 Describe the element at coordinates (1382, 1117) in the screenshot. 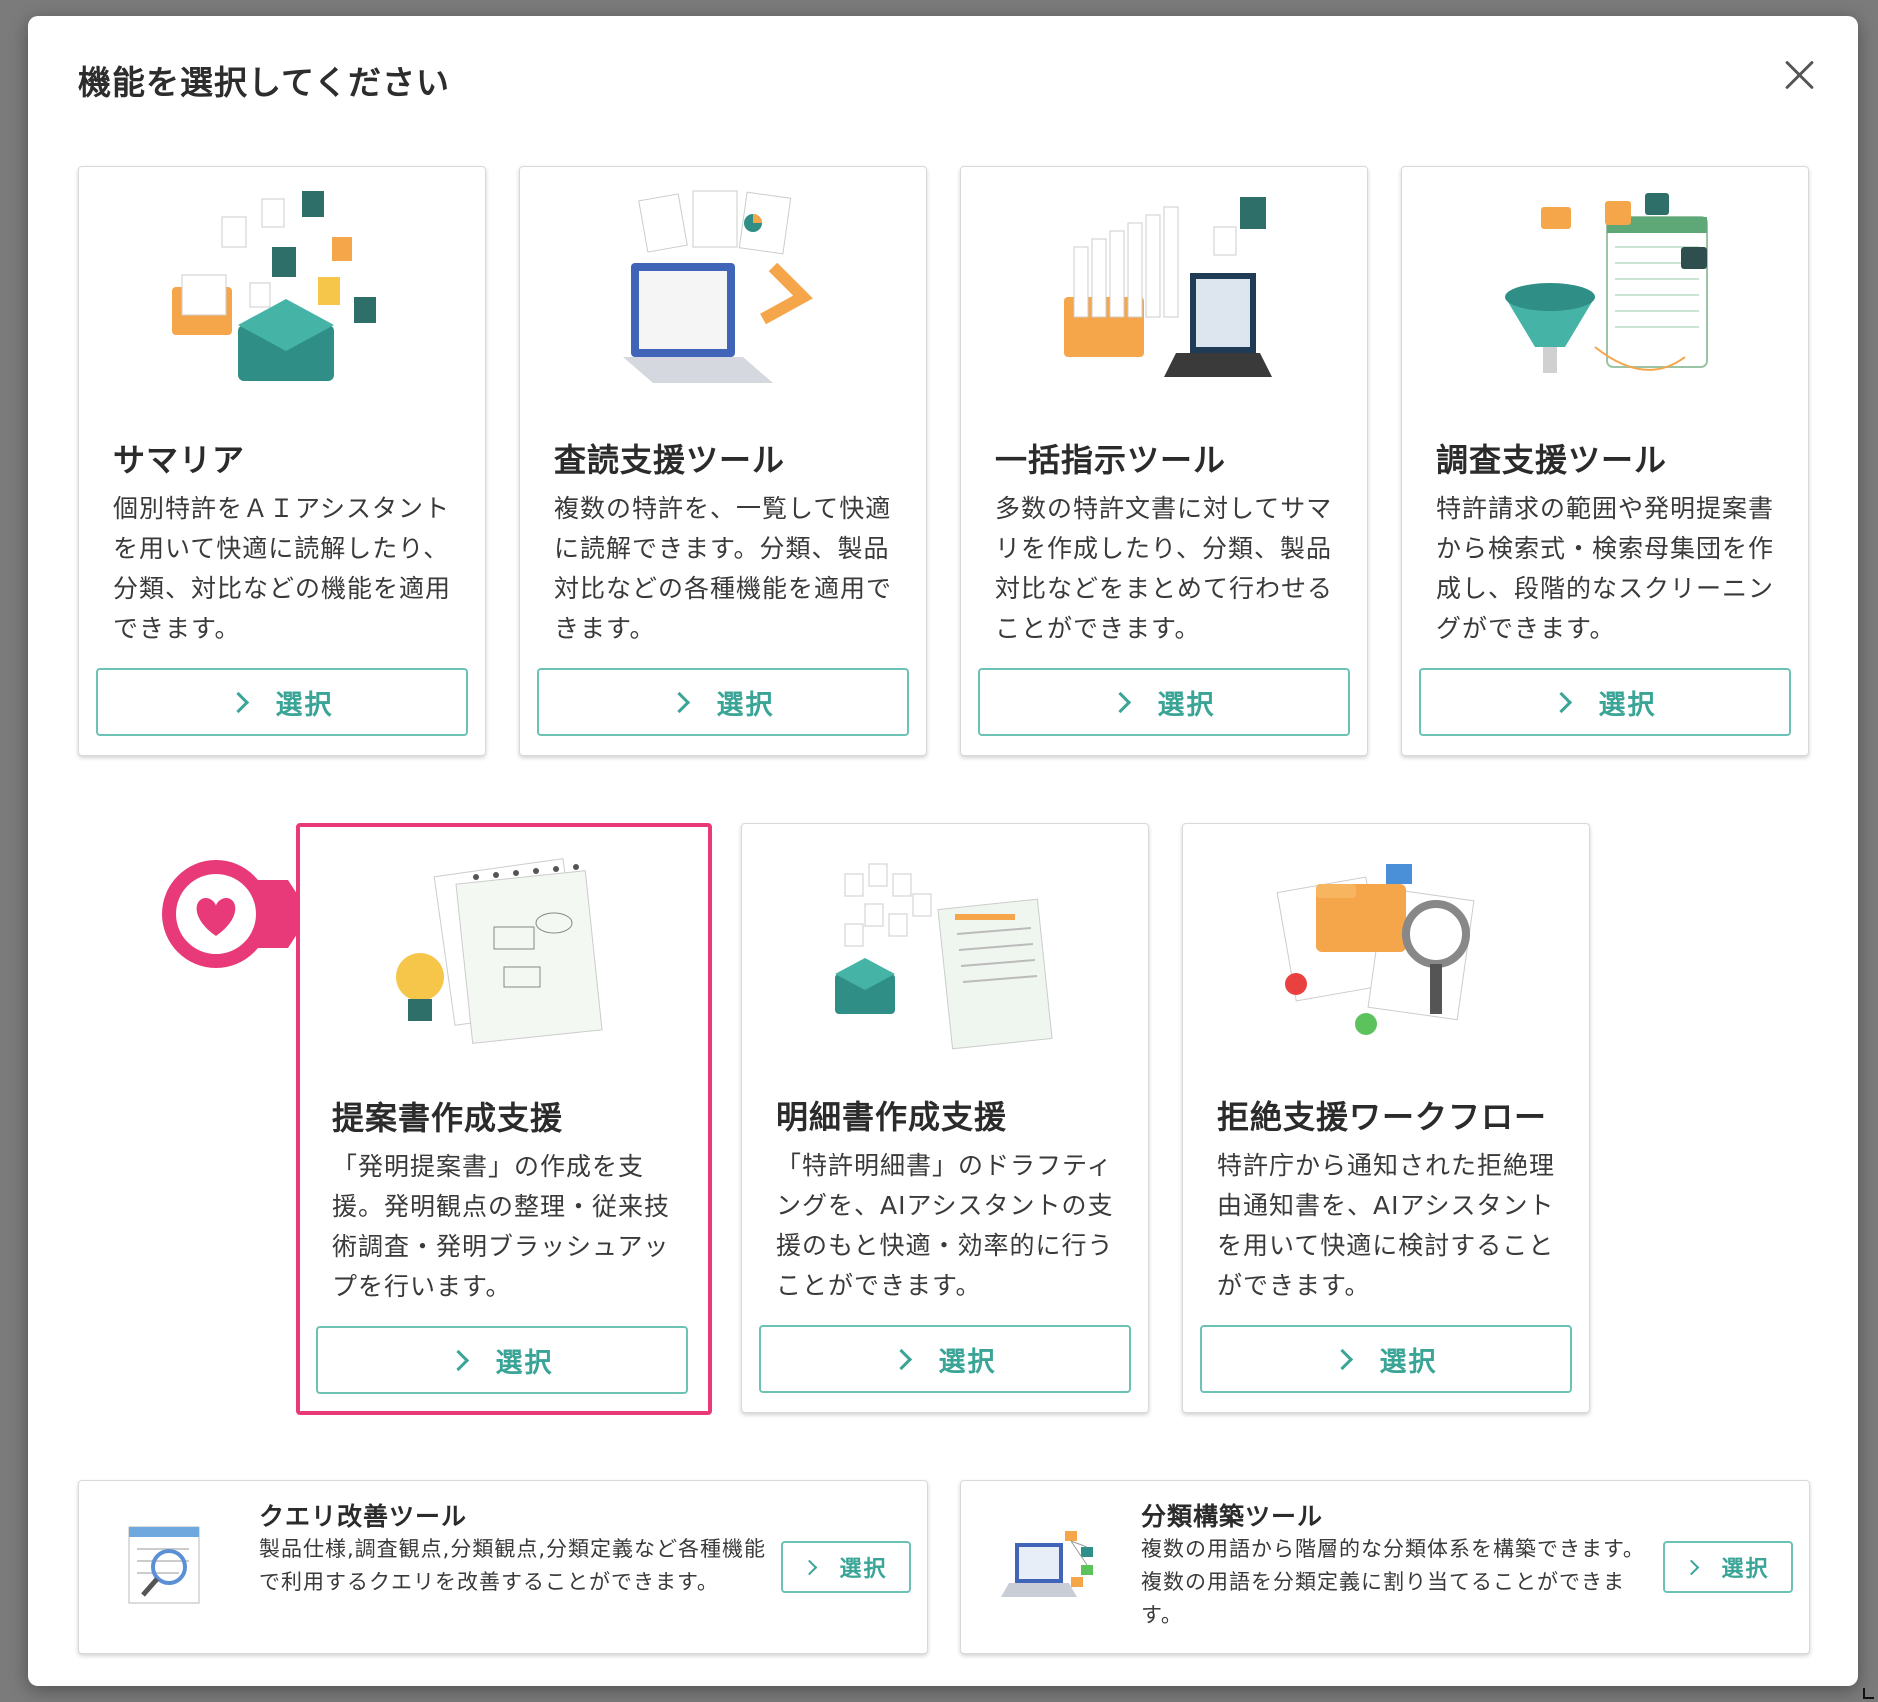

I see `card-title: 拒絶支援ワークフロー` at that location.